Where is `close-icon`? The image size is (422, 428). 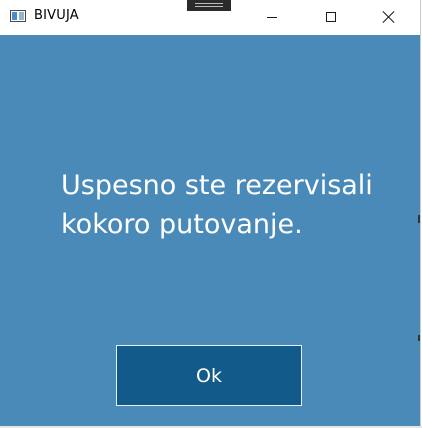 close-icon is located at coordinates (389, 17).